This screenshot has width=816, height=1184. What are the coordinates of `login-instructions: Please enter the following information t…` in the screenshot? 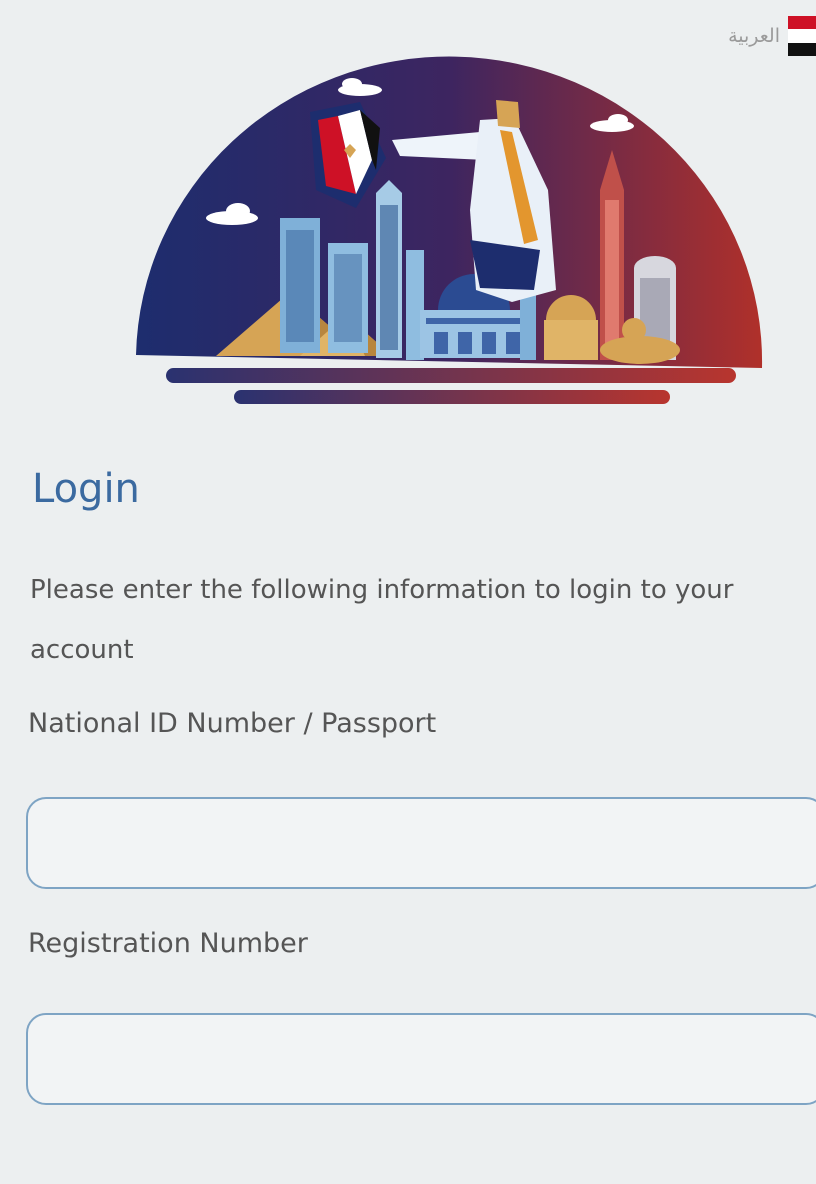 It's located at (382, 620).